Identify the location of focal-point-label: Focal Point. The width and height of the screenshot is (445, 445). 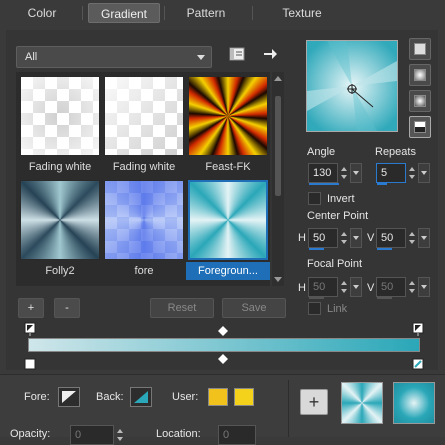
(335, 264).